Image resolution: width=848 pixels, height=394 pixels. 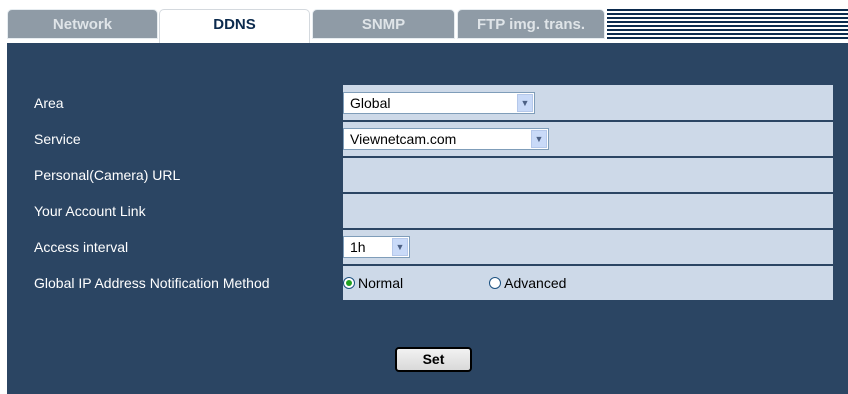 I want to click on service-value-cell: Viewnetcam.com ▼, so click(x=587, y=139).